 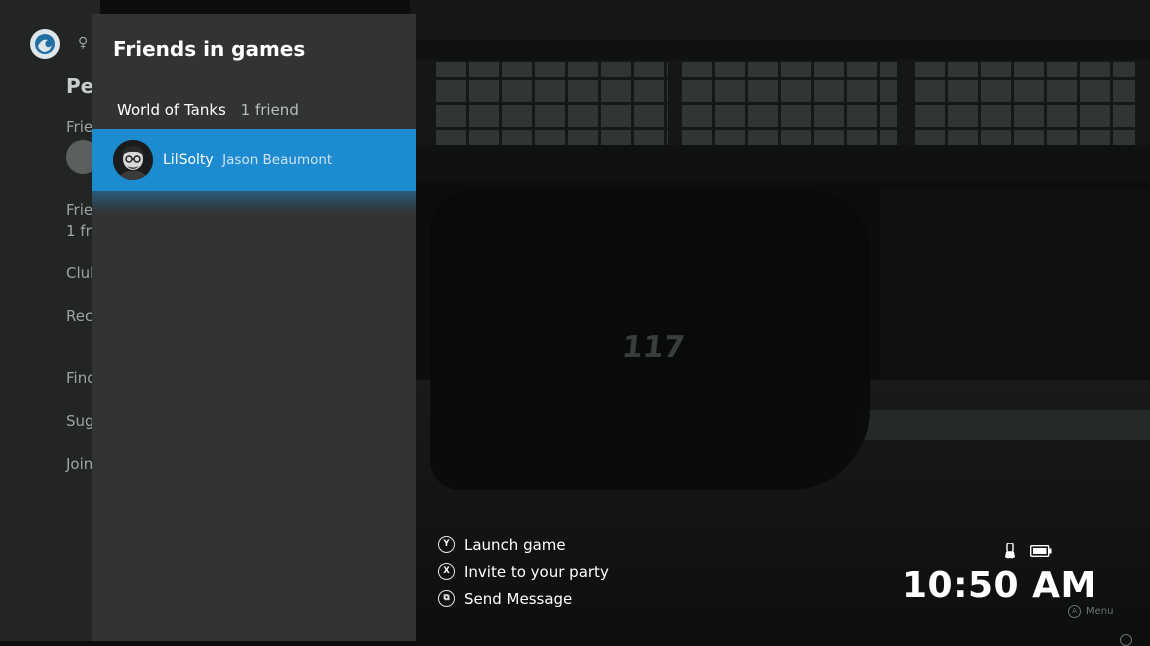 What do you see at coordinates (999, 585) in the screenshot?
I see `clock: 10:50 AM` at bounding box center [999, 585].